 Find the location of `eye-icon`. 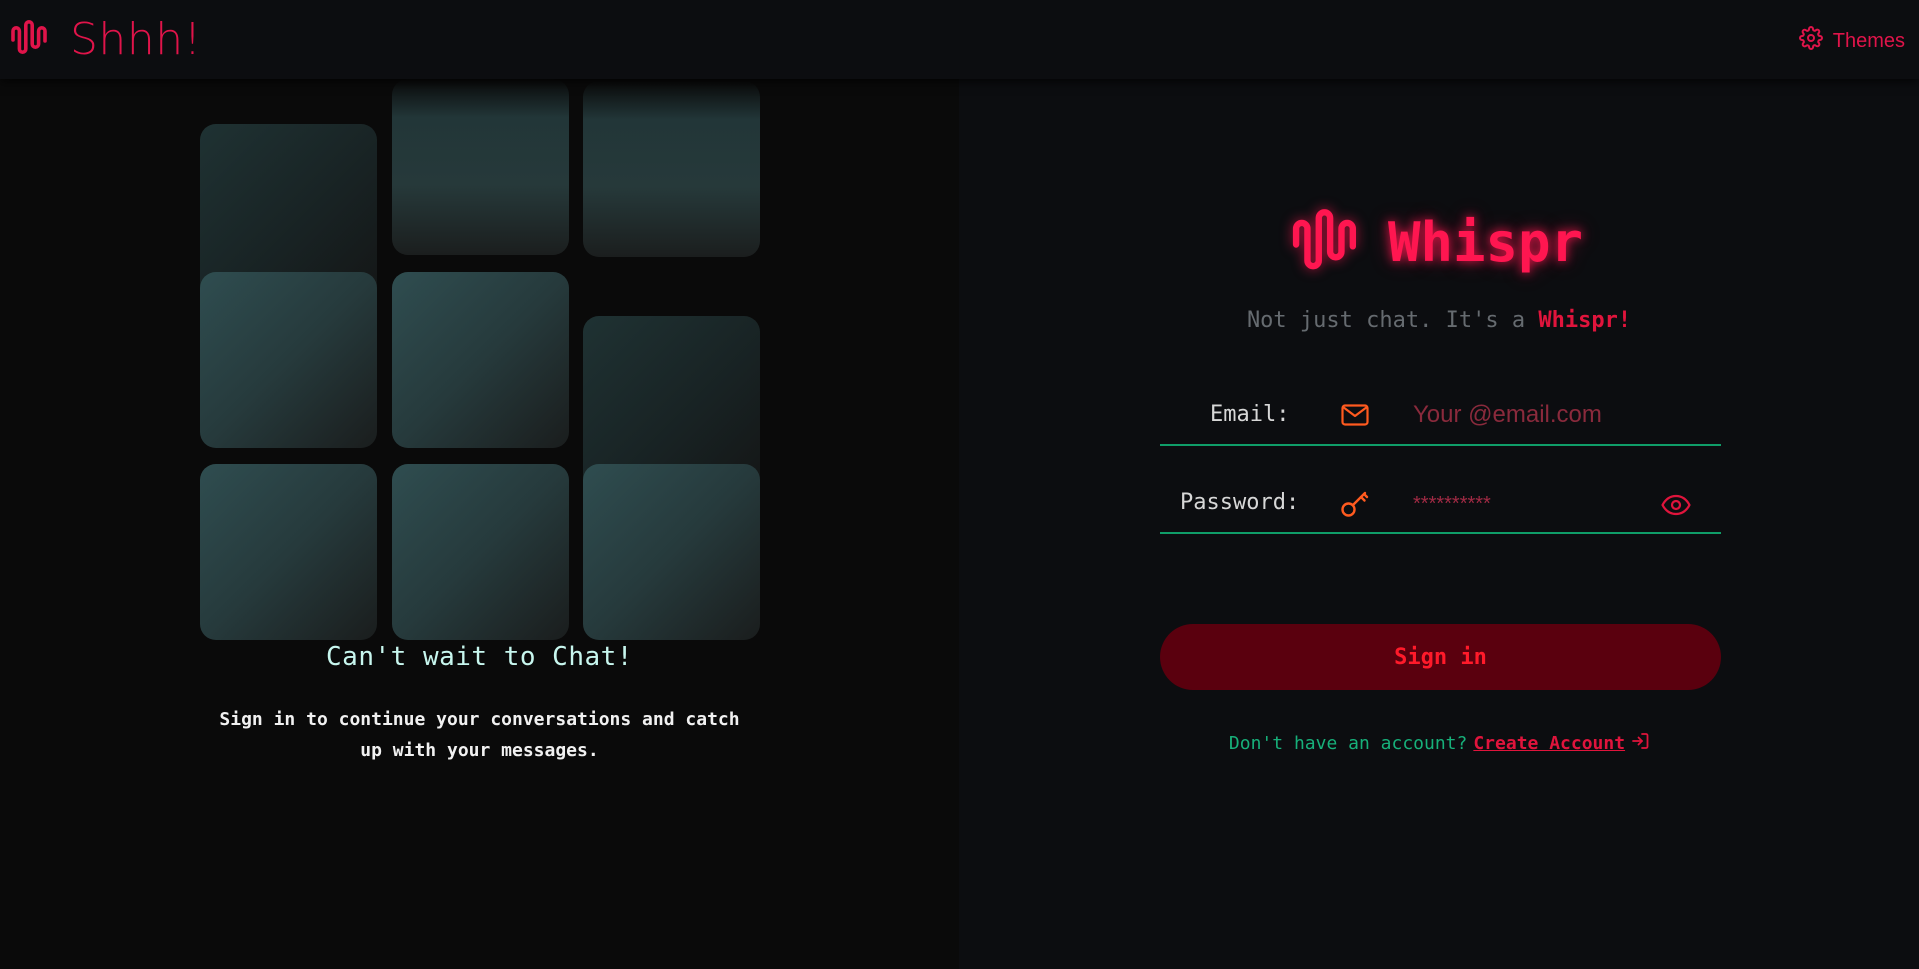

eye-icon is located at coordinates (1676, 507).